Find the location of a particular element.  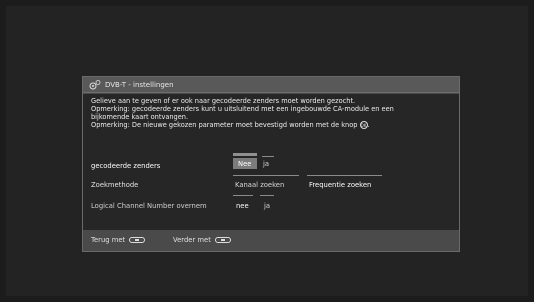

option-ja-lcn: ja is located at coordinates (267, 206).